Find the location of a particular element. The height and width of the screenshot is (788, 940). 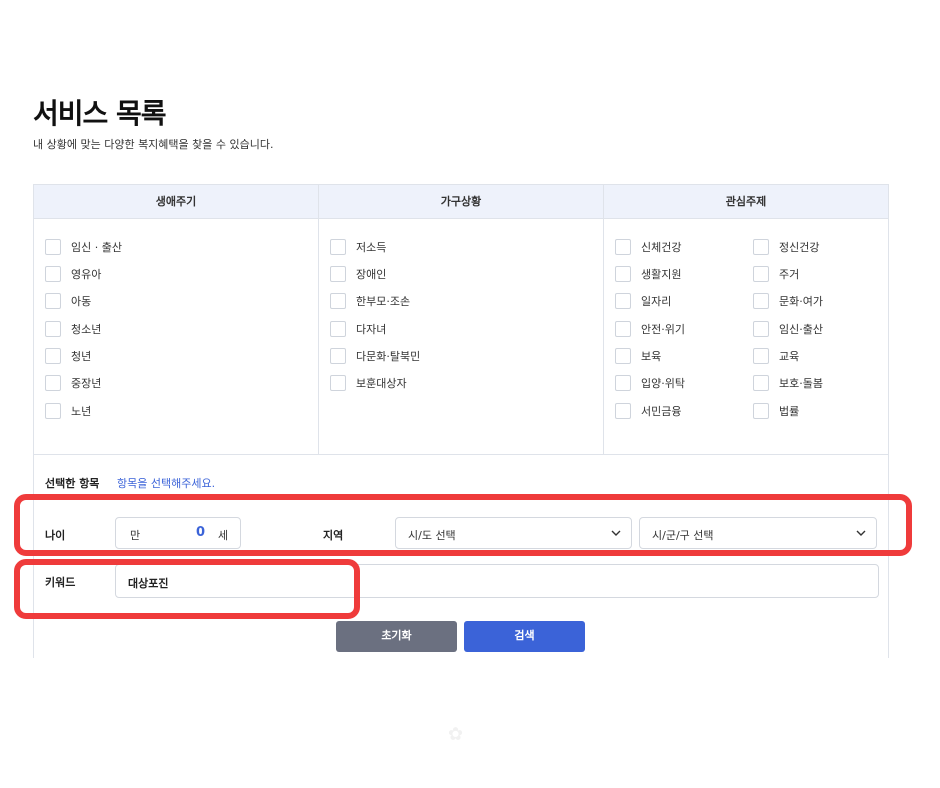

checkbox-option: 보훈대상자 is located at coordinates (368, 383).